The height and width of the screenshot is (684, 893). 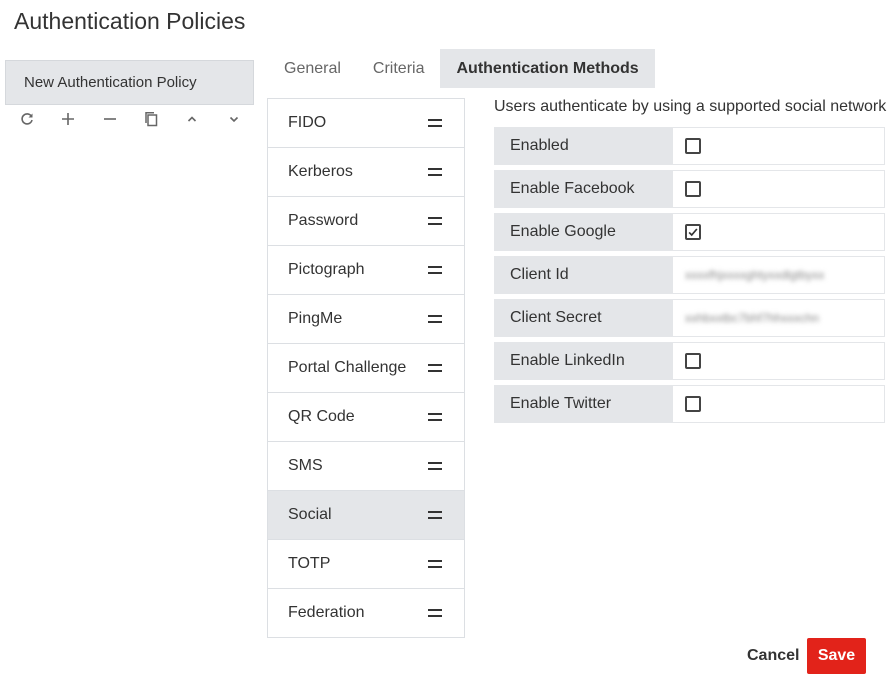 I want to click on enabled-checkbox, so click(x=693, y=146).